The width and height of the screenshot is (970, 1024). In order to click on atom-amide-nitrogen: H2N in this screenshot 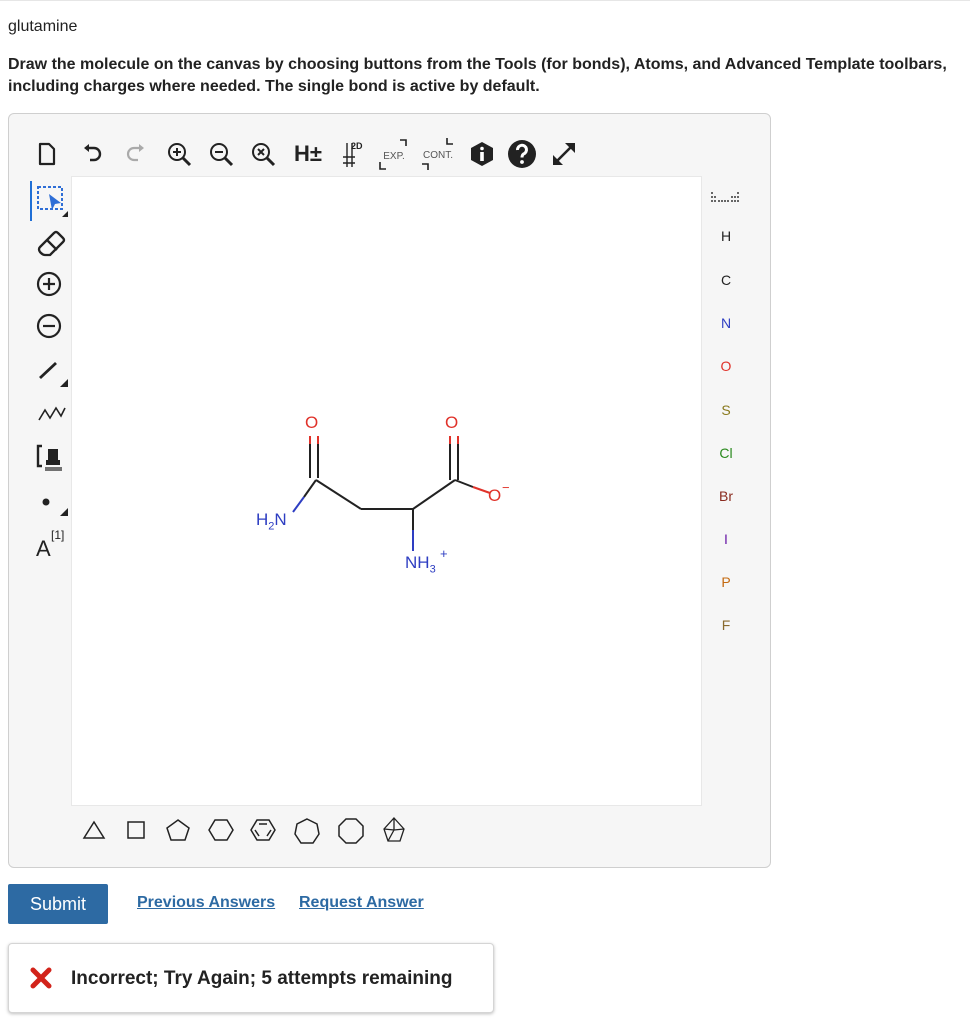, I will do `click(271, 521)`.